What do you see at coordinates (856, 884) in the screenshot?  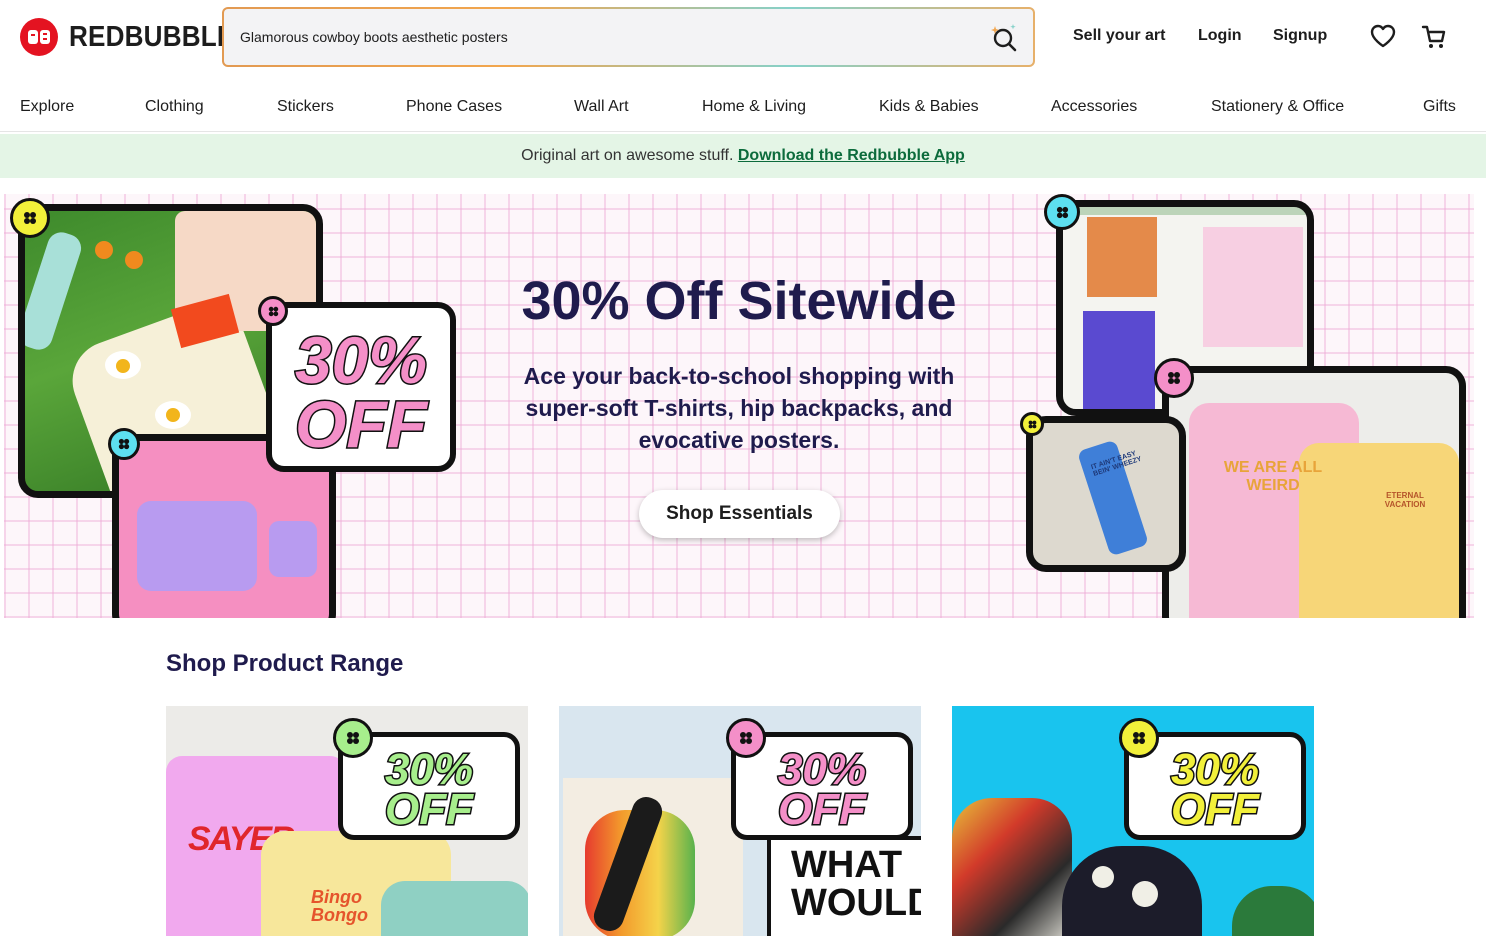 I see `card2-art-text: WHAT WOULD` at bounding box center [856, 884].